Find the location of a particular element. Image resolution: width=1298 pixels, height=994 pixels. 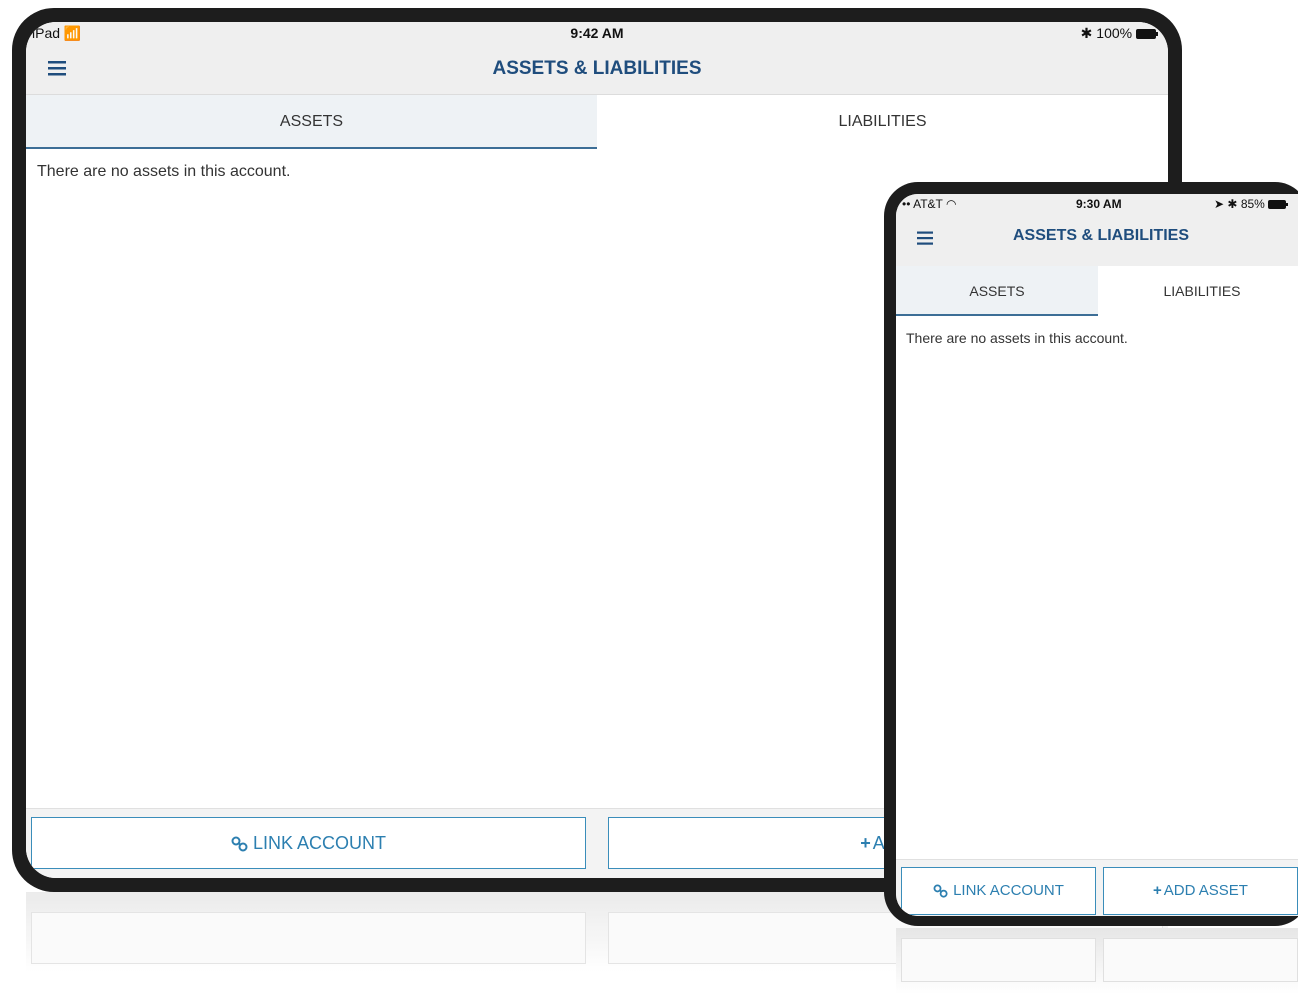

signal-icon: •• is located at coordinates (906, 204).